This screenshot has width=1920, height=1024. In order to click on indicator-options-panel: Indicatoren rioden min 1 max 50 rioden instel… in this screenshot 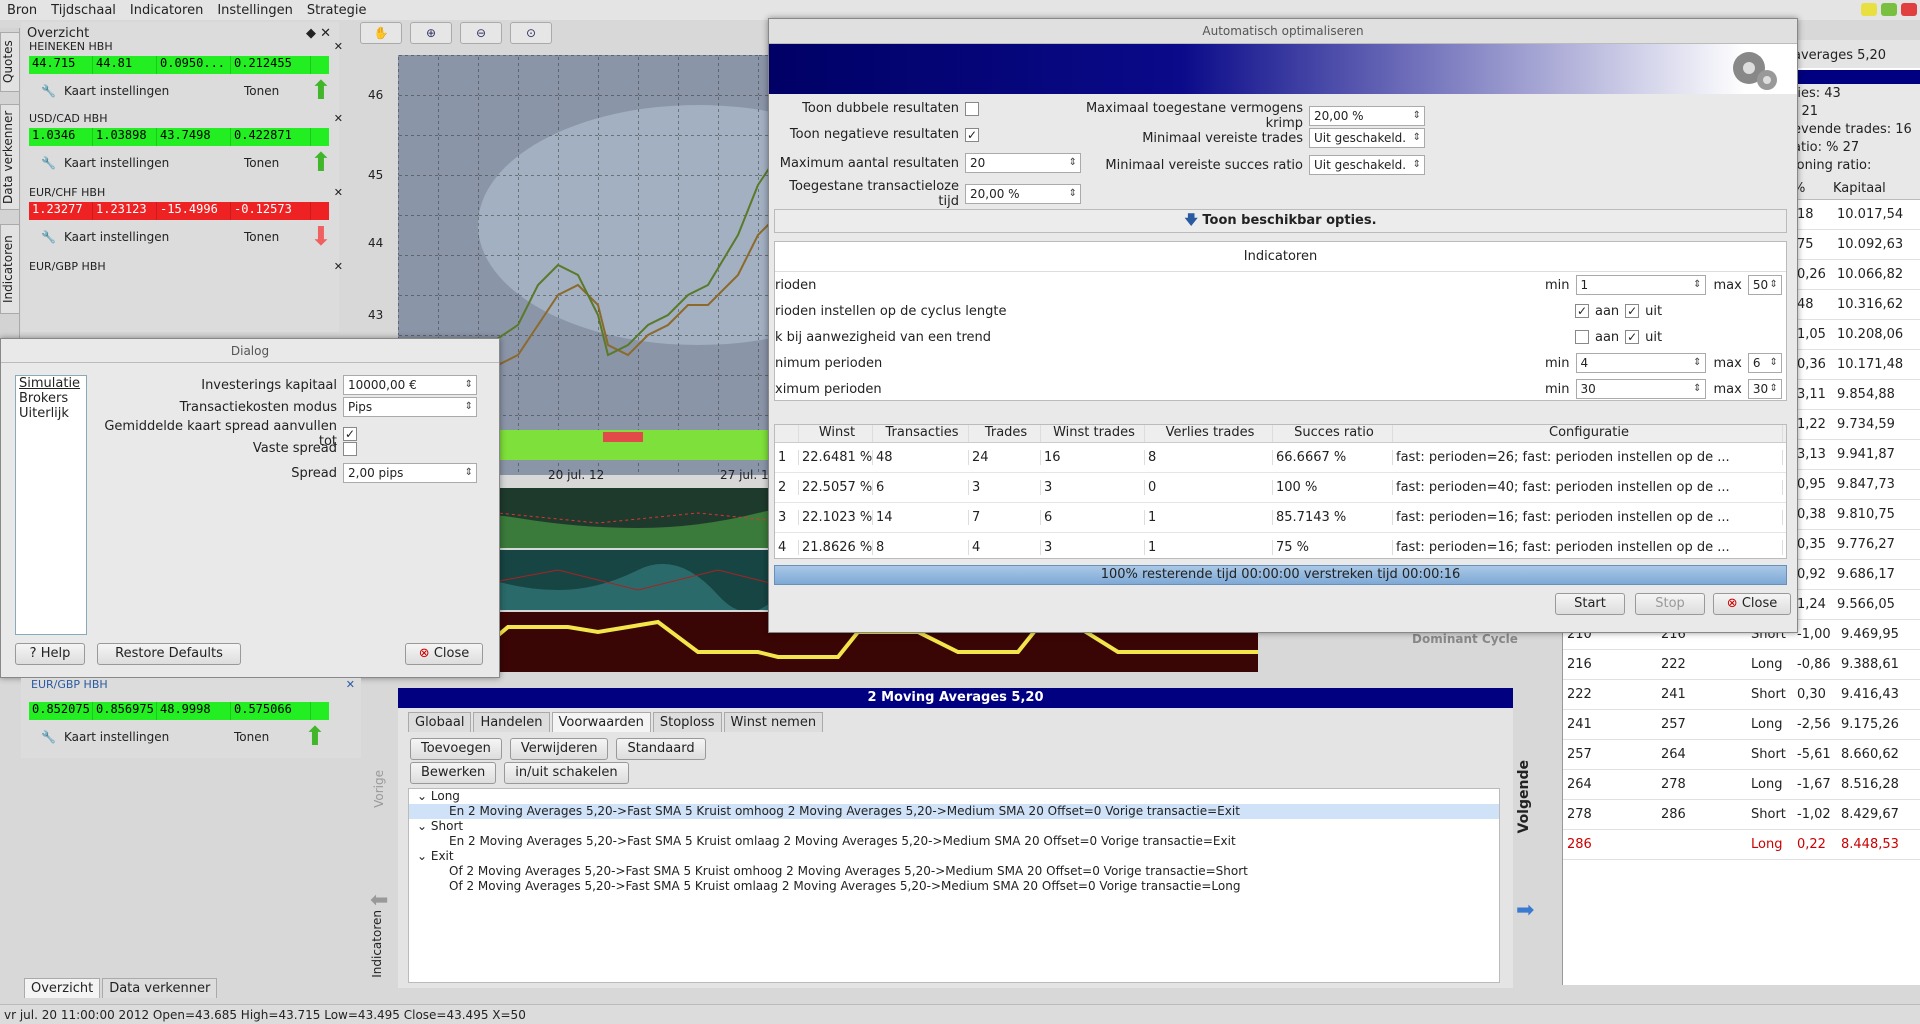, I will do `click(1280, 321)`.